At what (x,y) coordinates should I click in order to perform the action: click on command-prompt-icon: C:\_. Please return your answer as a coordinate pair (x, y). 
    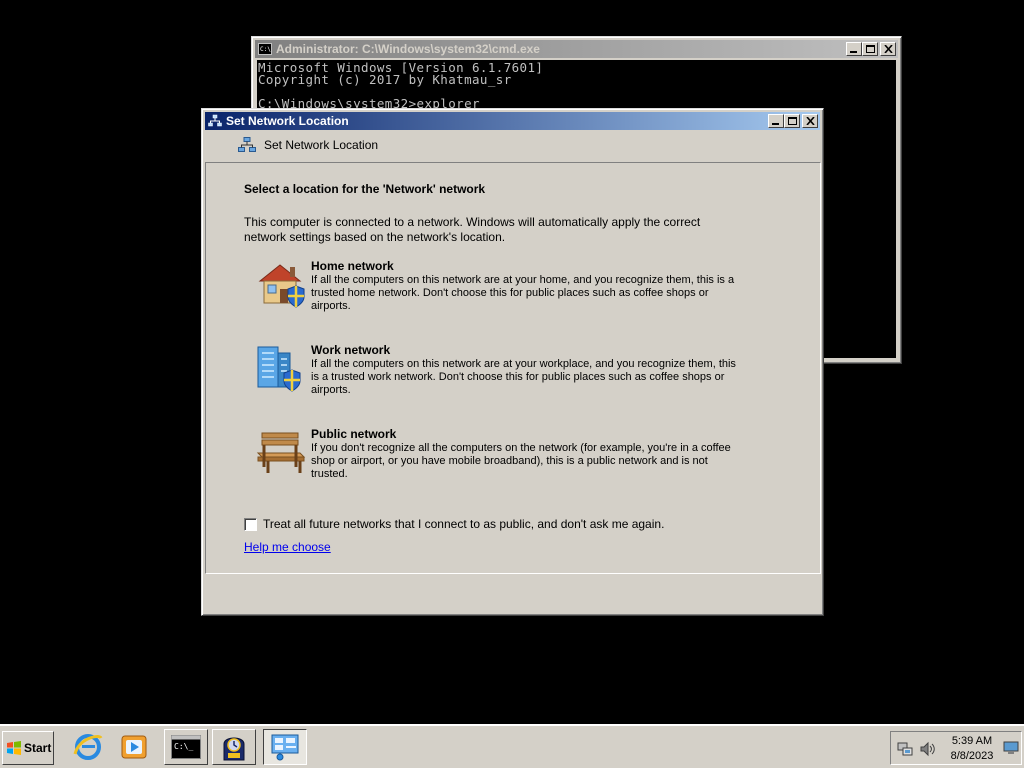
    Looking at the image, I should click on (186, 747).